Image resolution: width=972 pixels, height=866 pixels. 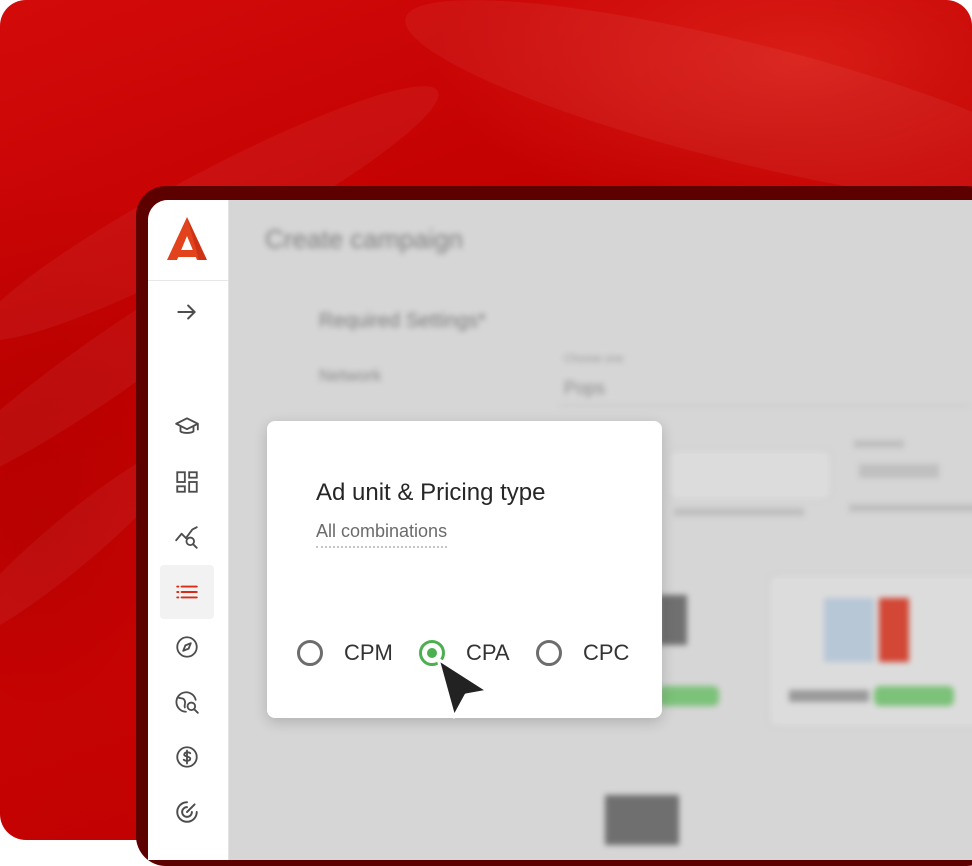 I want to click on page-title: Create campaign, so click(x=364, y=239).